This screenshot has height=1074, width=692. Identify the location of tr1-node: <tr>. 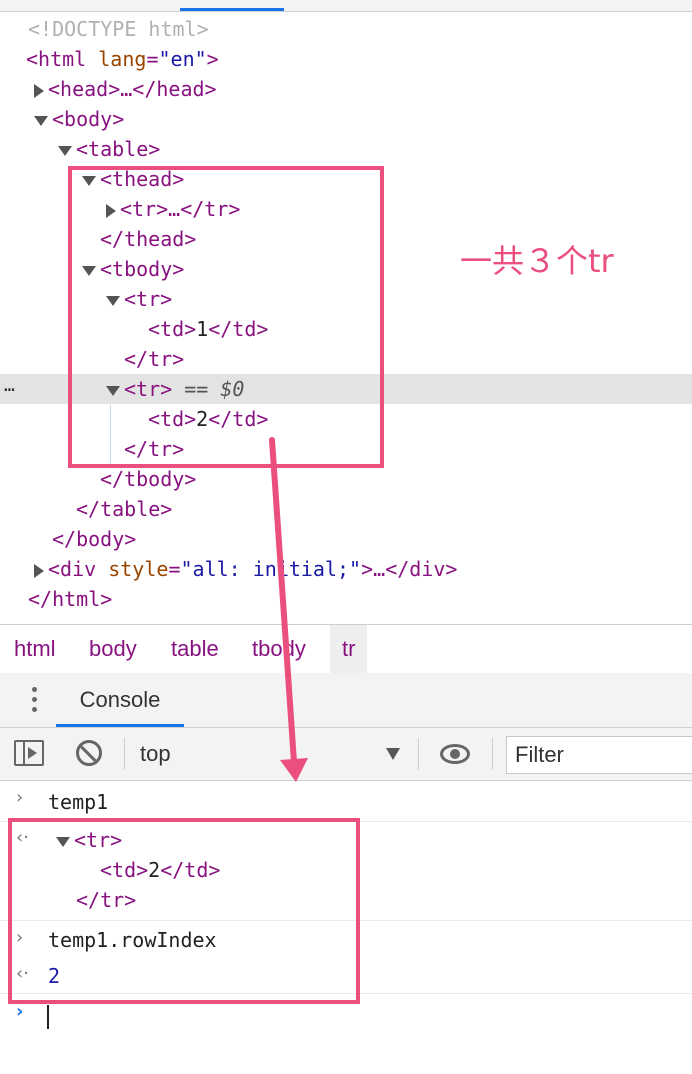
(139, 299).